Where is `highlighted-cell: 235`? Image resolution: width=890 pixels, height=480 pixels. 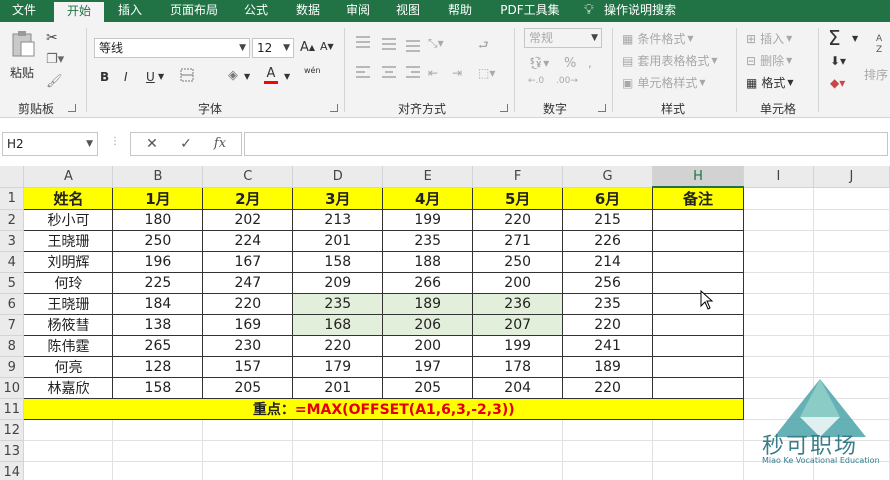 highlighted-cell: 235 is located at coordinates (338, 304).